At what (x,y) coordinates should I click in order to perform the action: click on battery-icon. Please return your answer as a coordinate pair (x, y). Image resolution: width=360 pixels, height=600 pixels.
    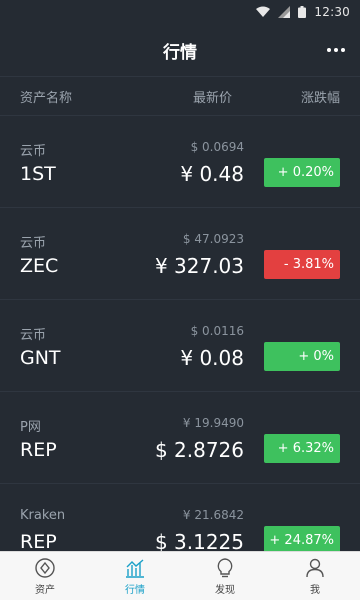
    Looking at the image, I should click on (302, 12).